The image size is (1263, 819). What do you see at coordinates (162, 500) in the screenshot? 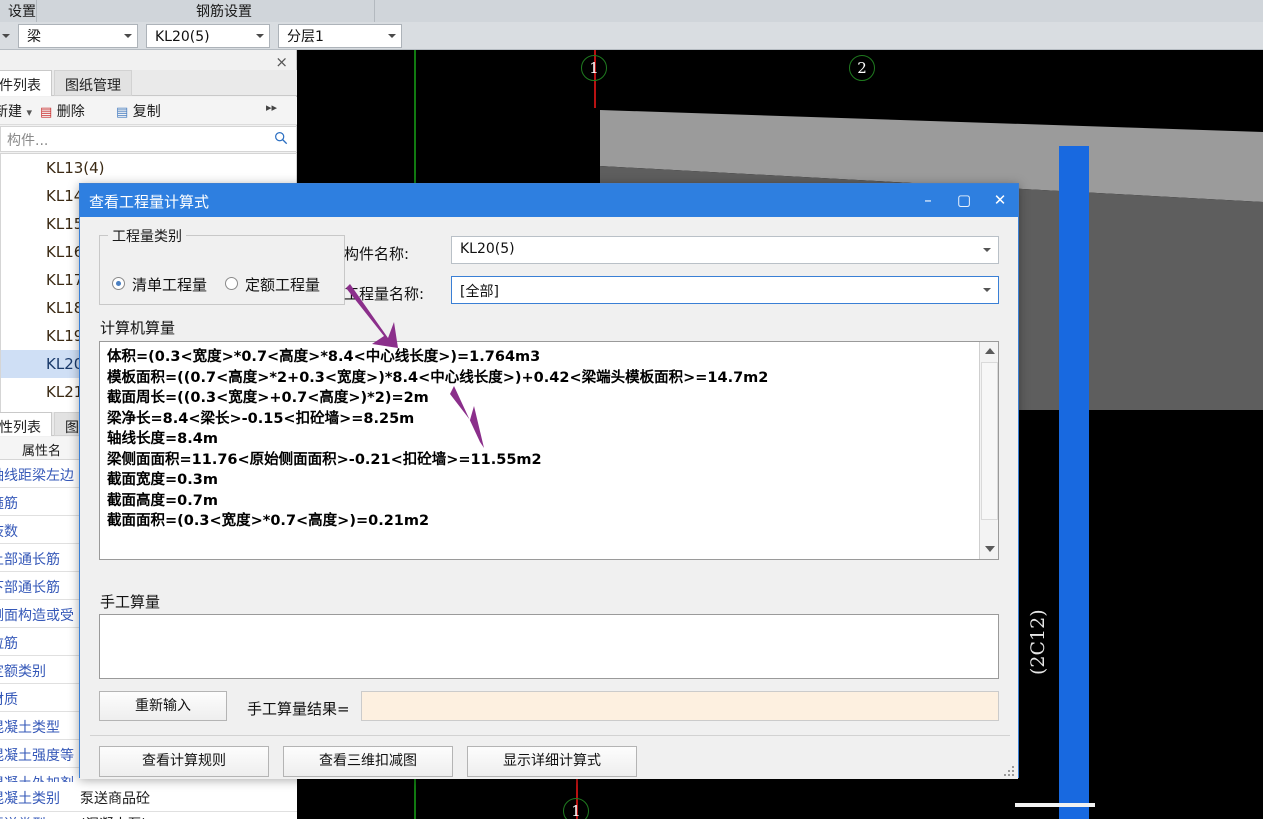
I see `formula-line: 截面高度=0.7m` at bounding box center [162, 500].